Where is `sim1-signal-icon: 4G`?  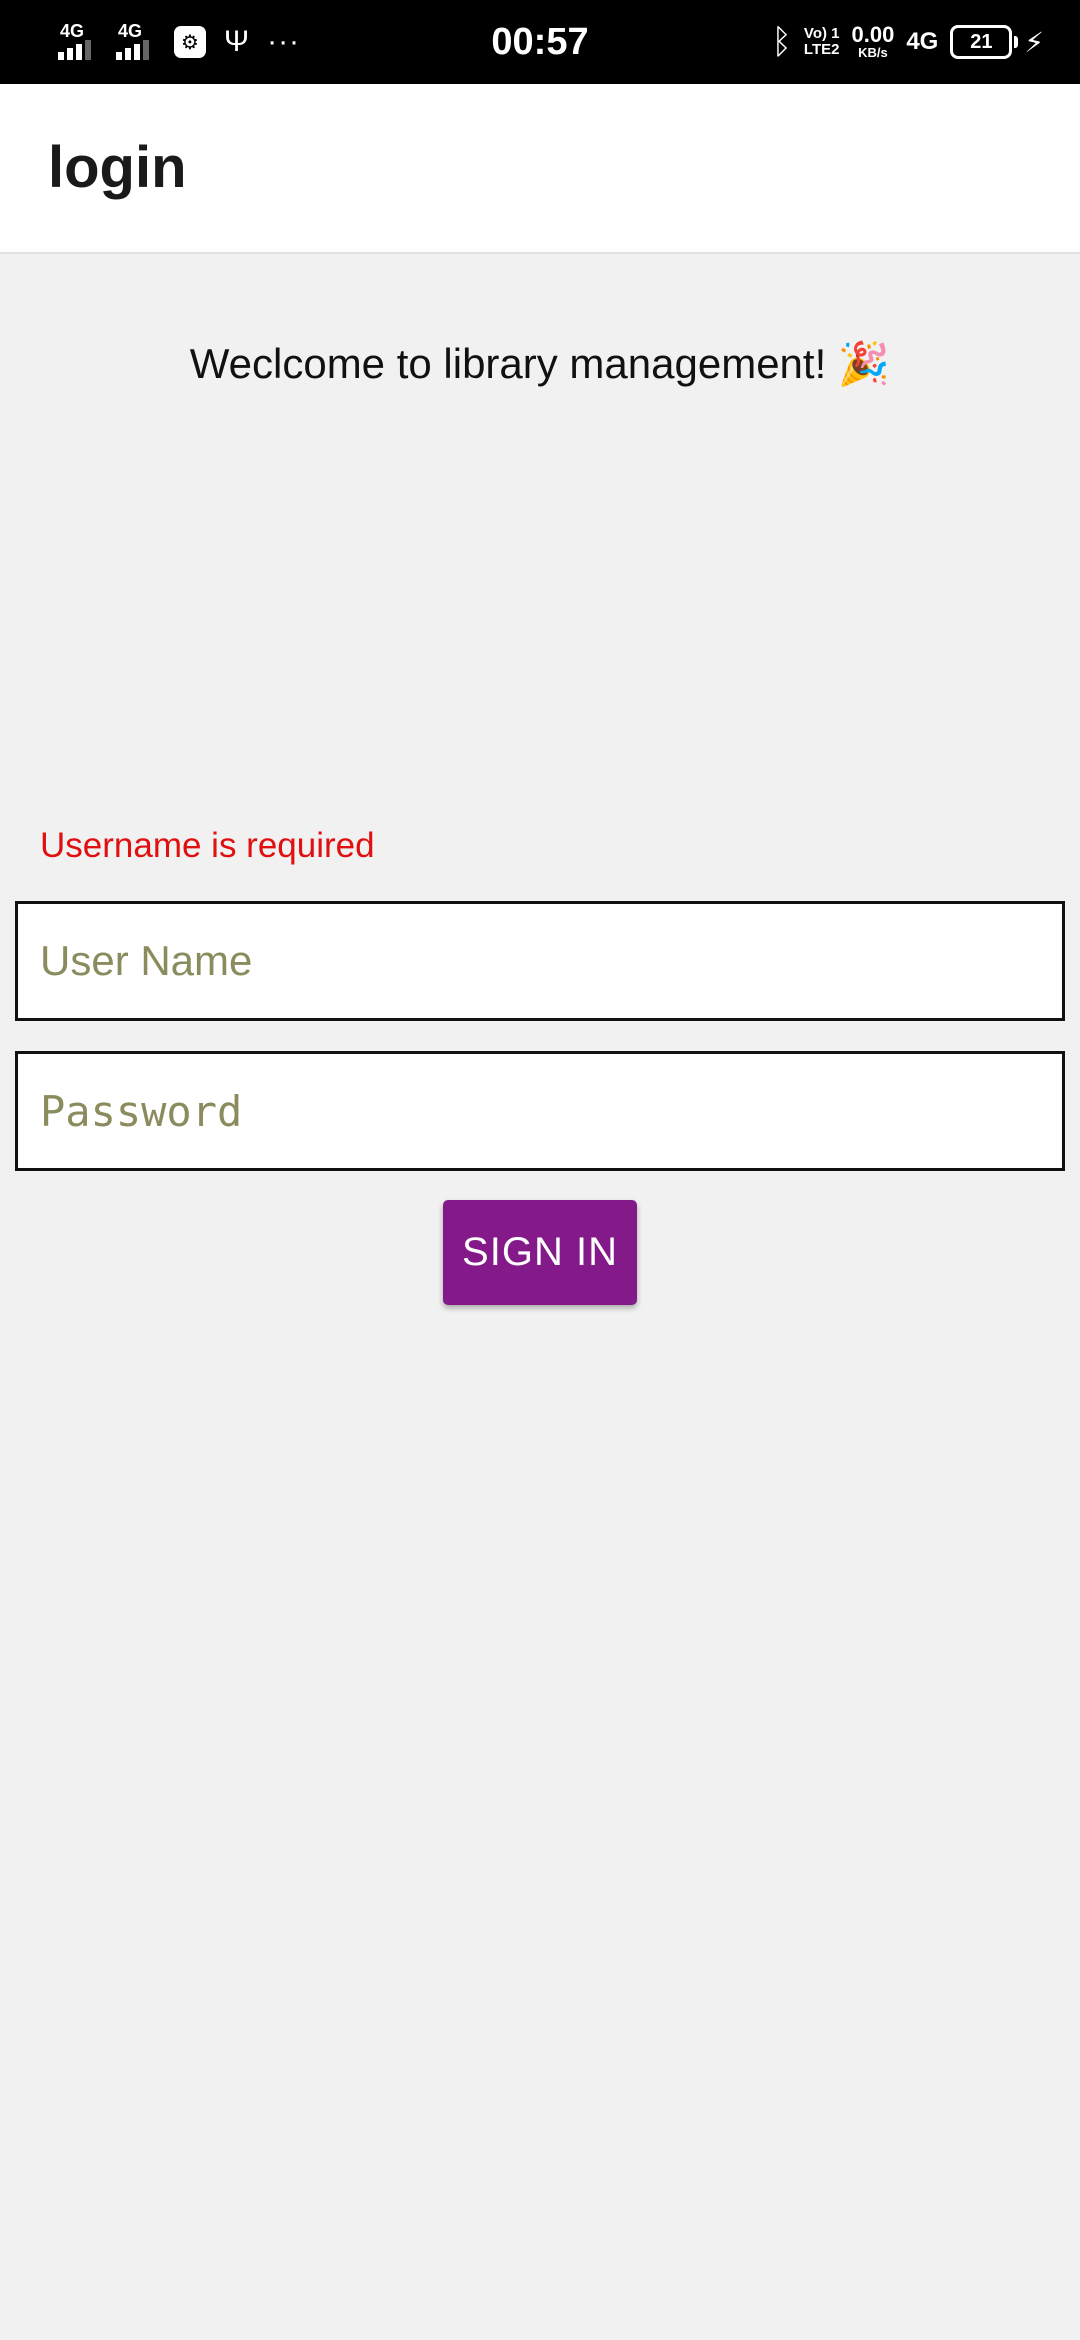
sim1-signal-icon: 4G is located at coordinates (78, 42).